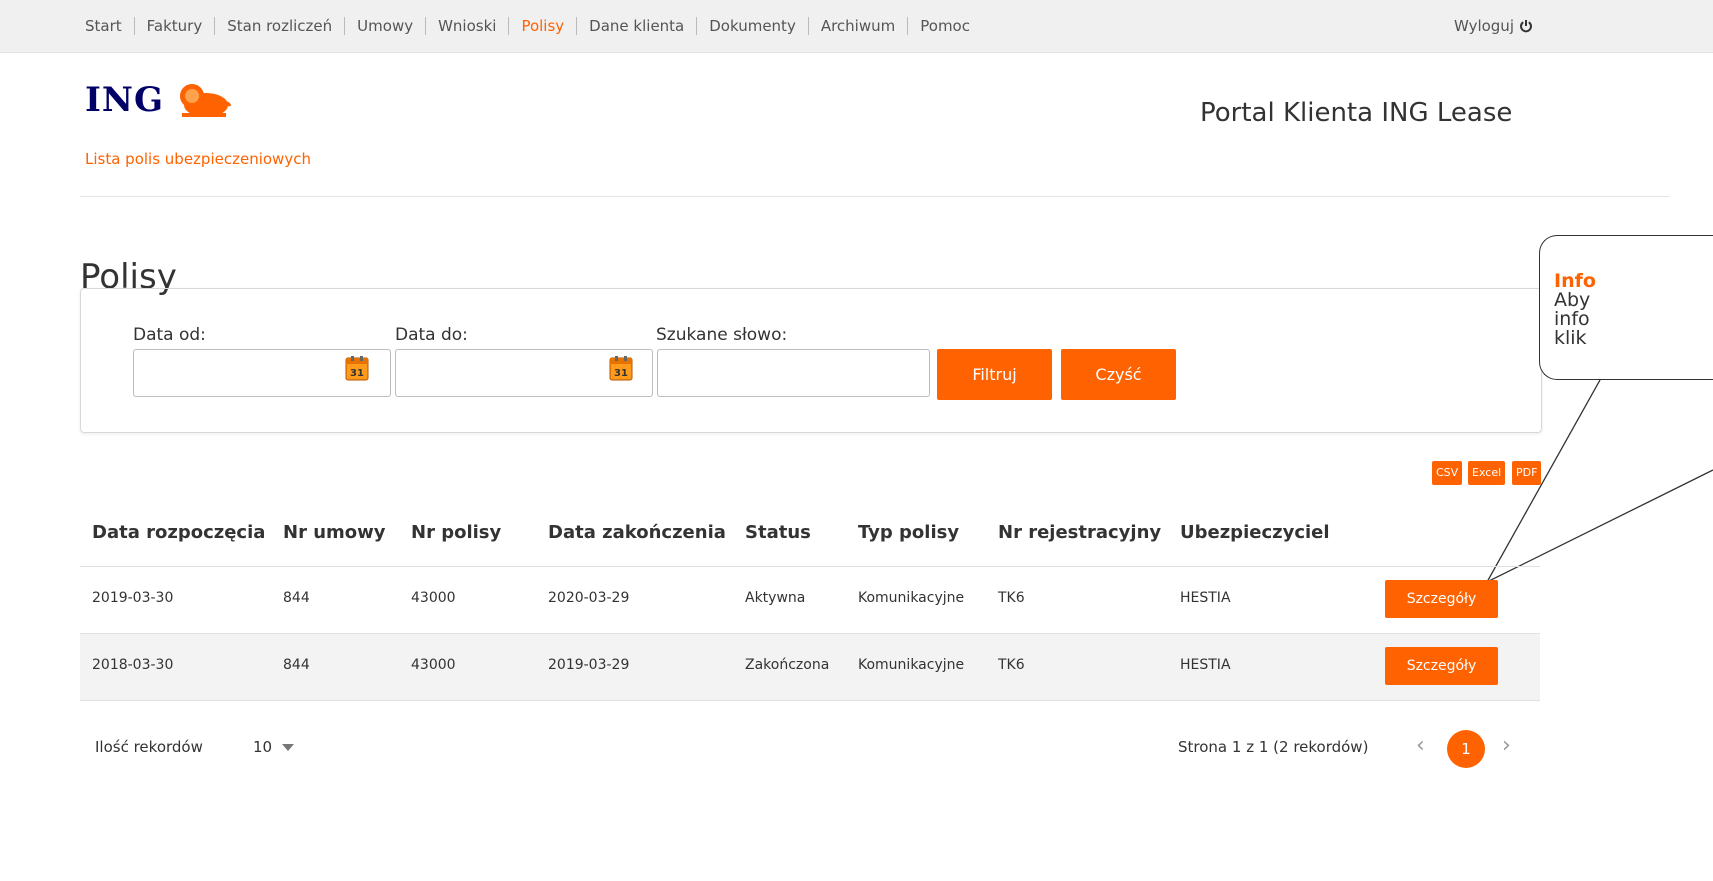 Image resolution: width=1713 pixels, height=881 pixels. What do you see at coordinates (1118, 374) in the screenshot?
I see `clear-button: Czyść` at bounding box center [1118, 374].